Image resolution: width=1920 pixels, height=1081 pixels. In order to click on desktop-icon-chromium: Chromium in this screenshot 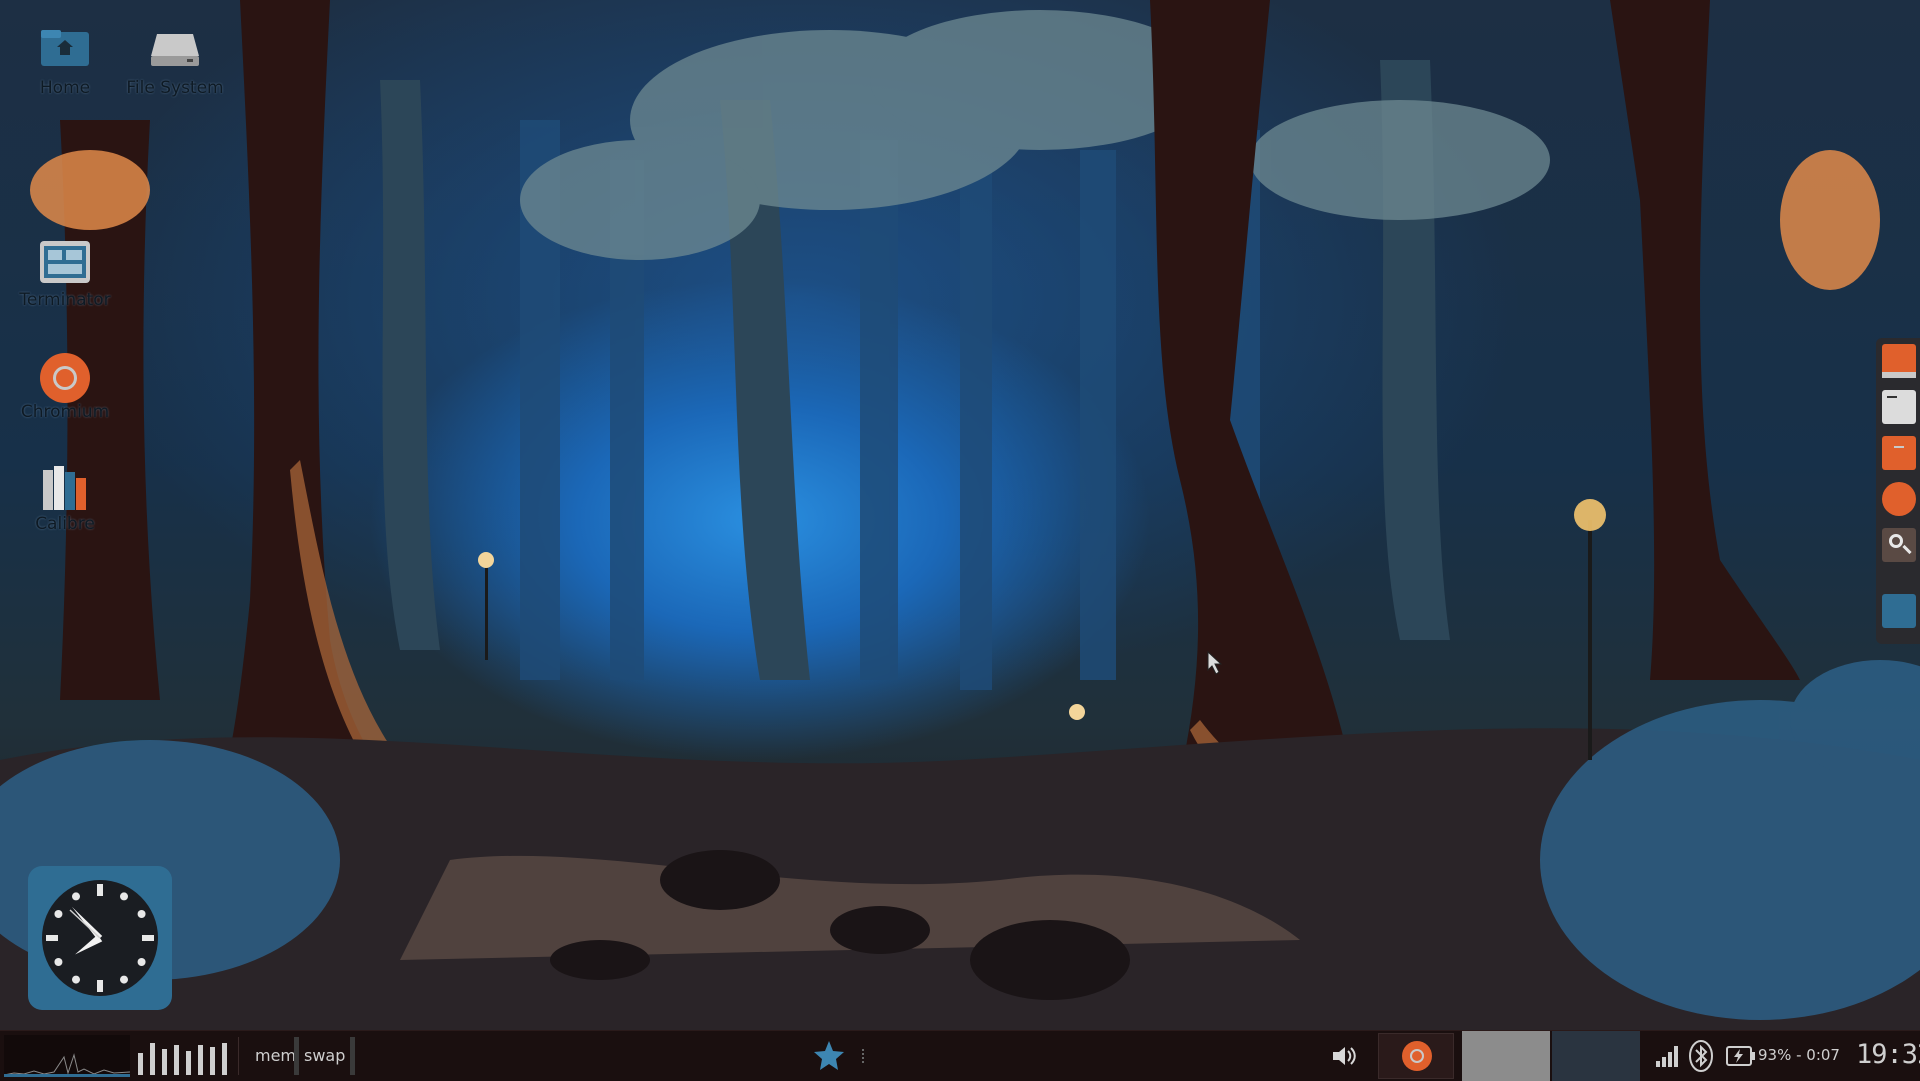, I will do `click(65, 387)`.